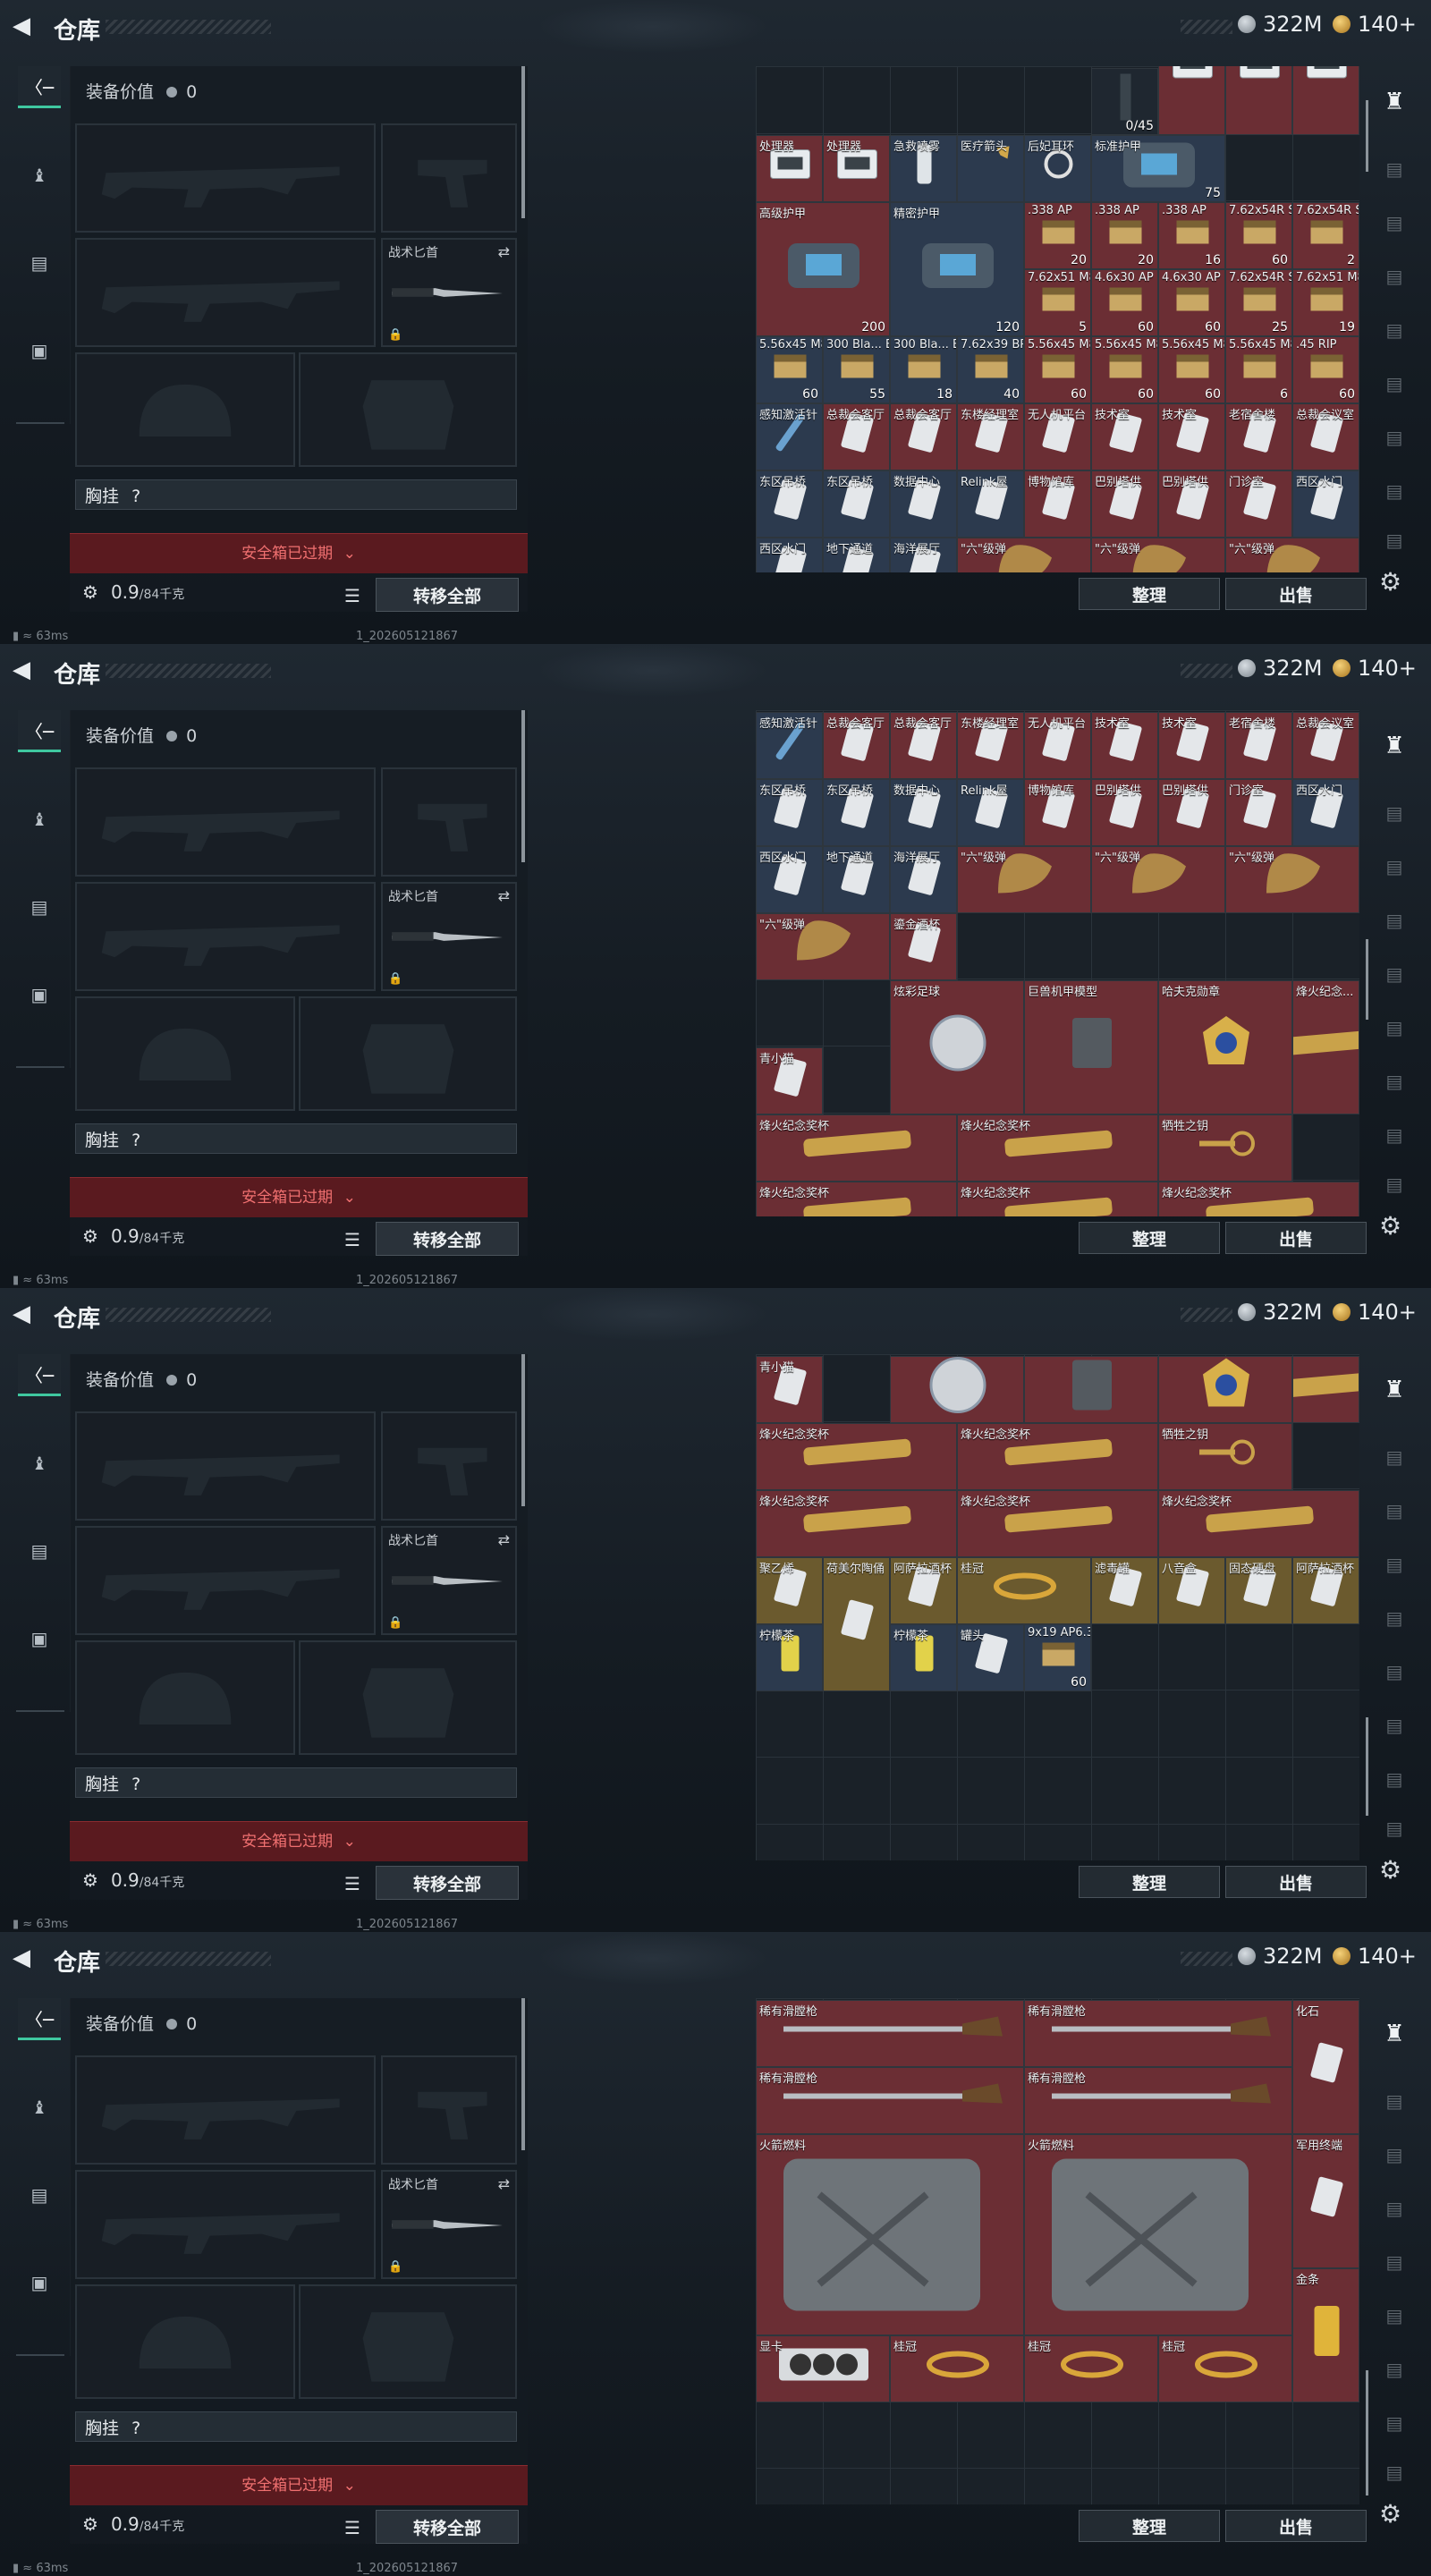  Describe the element at coordinates (1326, 2201) in the screenshot. I see `stash-item: 军用终端` at that location.